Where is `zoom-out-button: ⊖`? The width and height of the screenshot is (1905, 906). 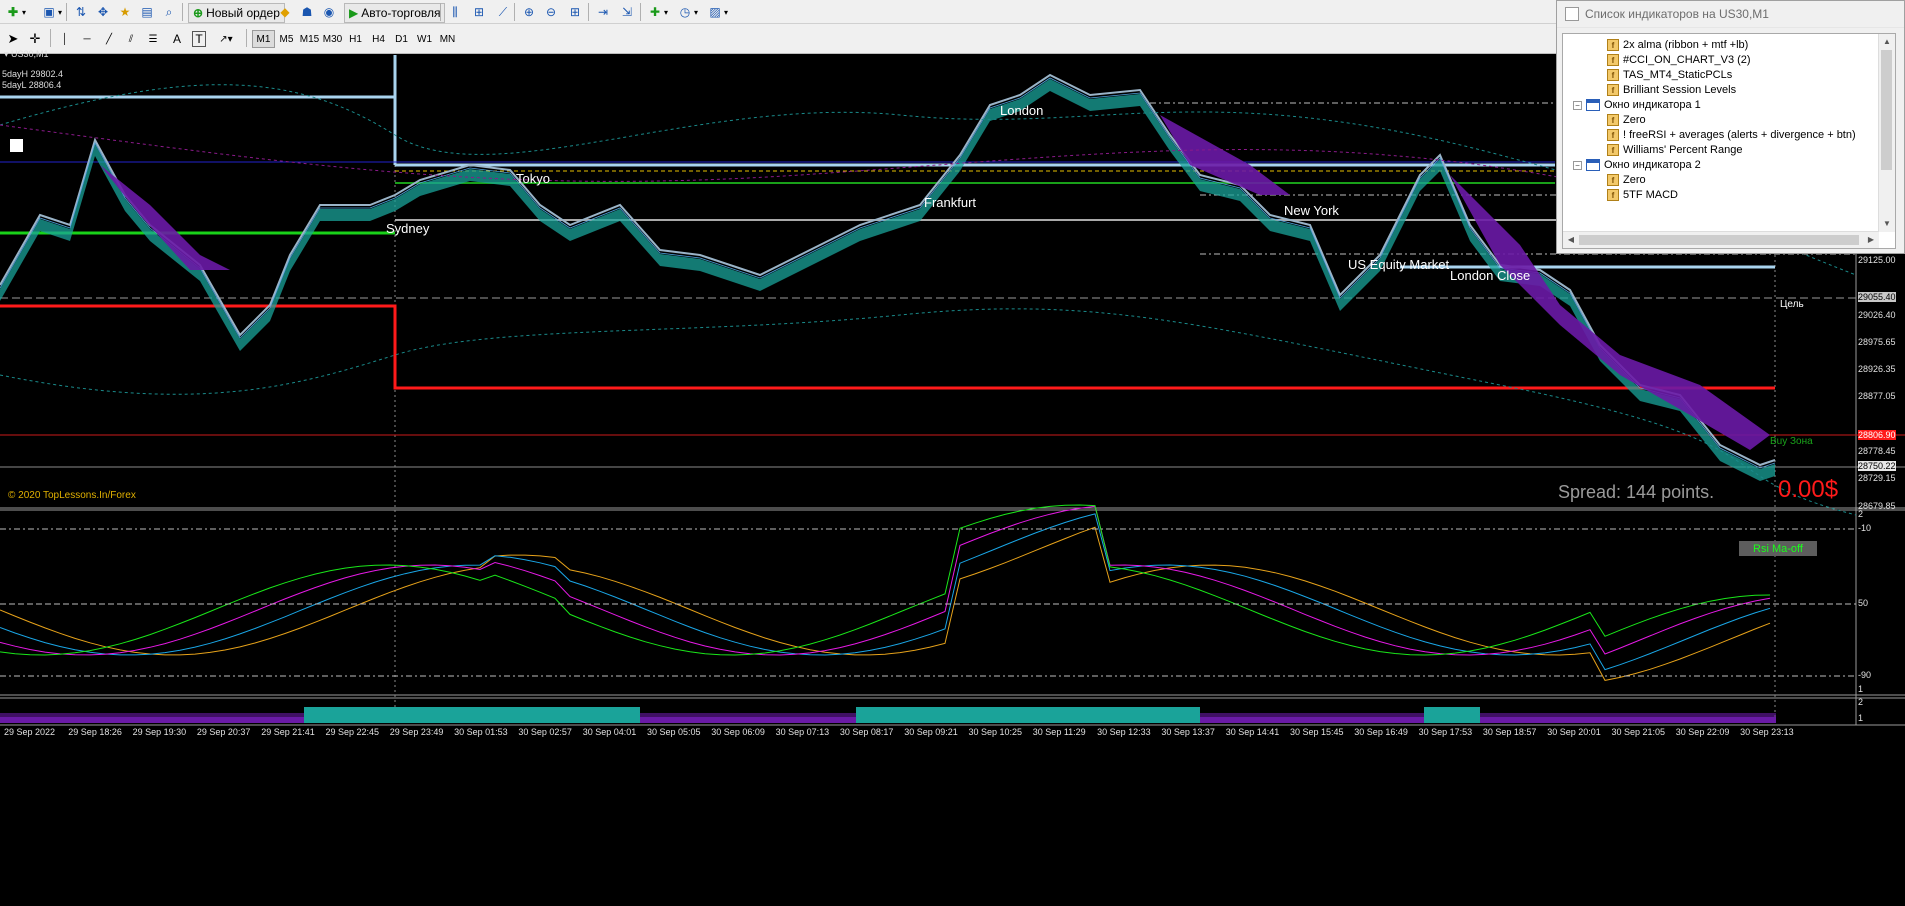 zoom-out-button: ⊖ is located at coordinates (551, 12).